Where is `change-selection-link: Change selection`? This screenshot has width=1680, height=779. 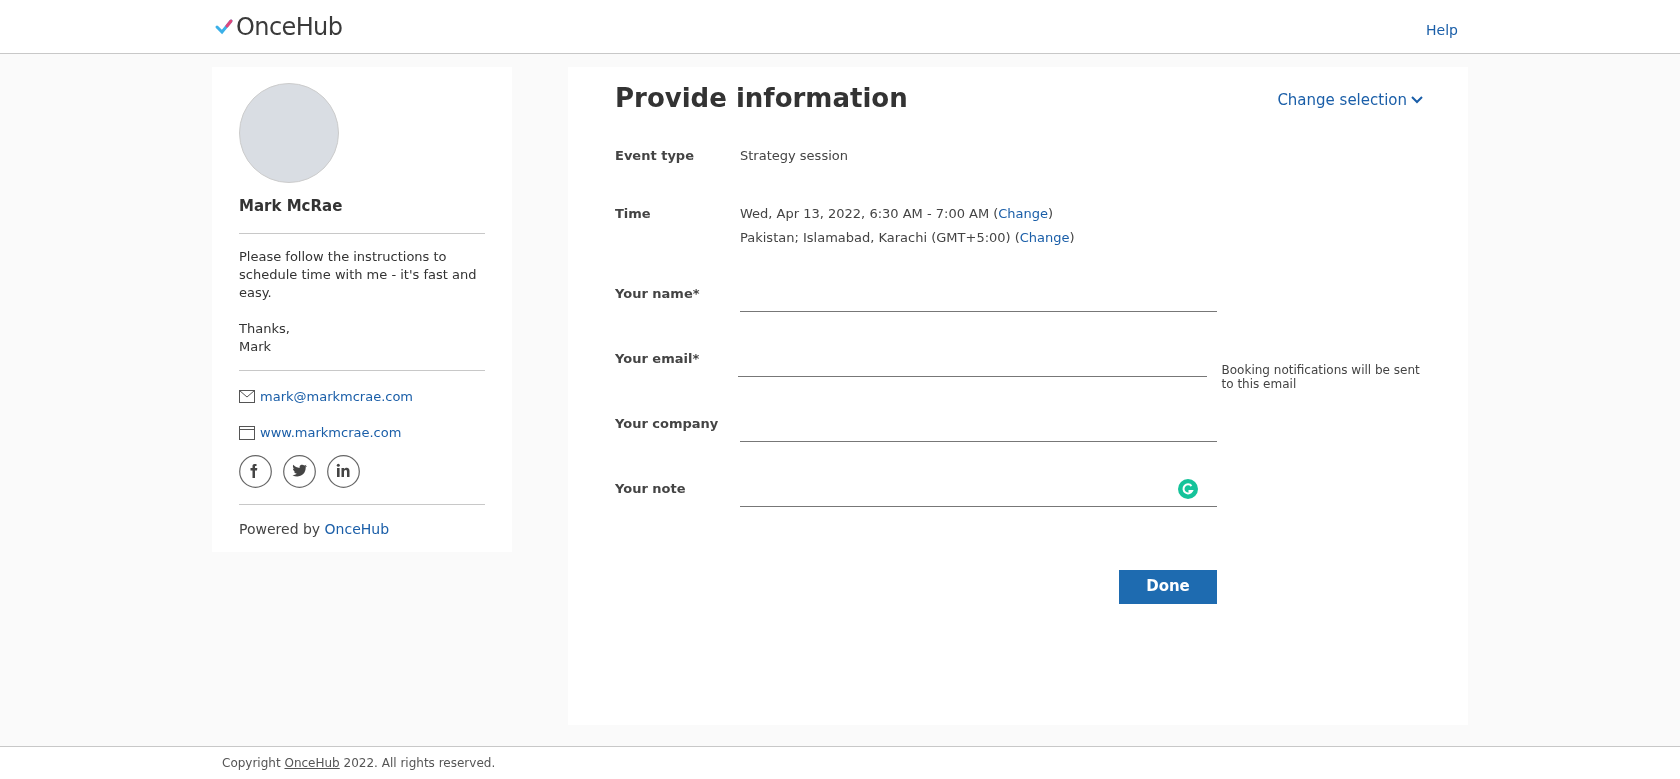
change-selection-link: Change selection is located at coordinates (1350, 100).